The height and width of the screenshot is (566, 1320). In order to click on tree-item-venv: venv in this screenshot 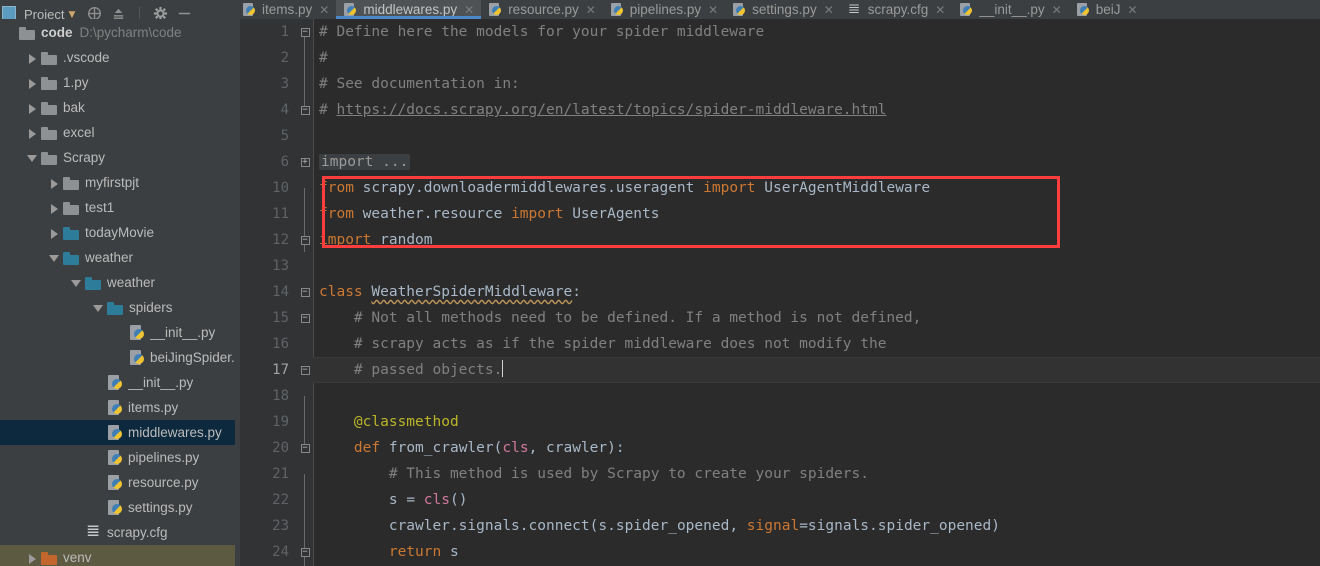, I will do `click(117, 555)`.